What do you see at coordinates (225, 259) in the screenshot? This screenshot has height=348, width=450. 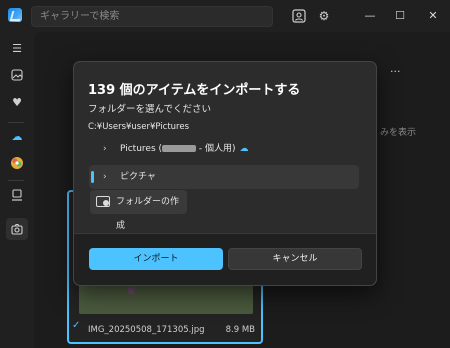 I see `dialog-footer: インポート キャンセル` at bounding box center [225, 259].